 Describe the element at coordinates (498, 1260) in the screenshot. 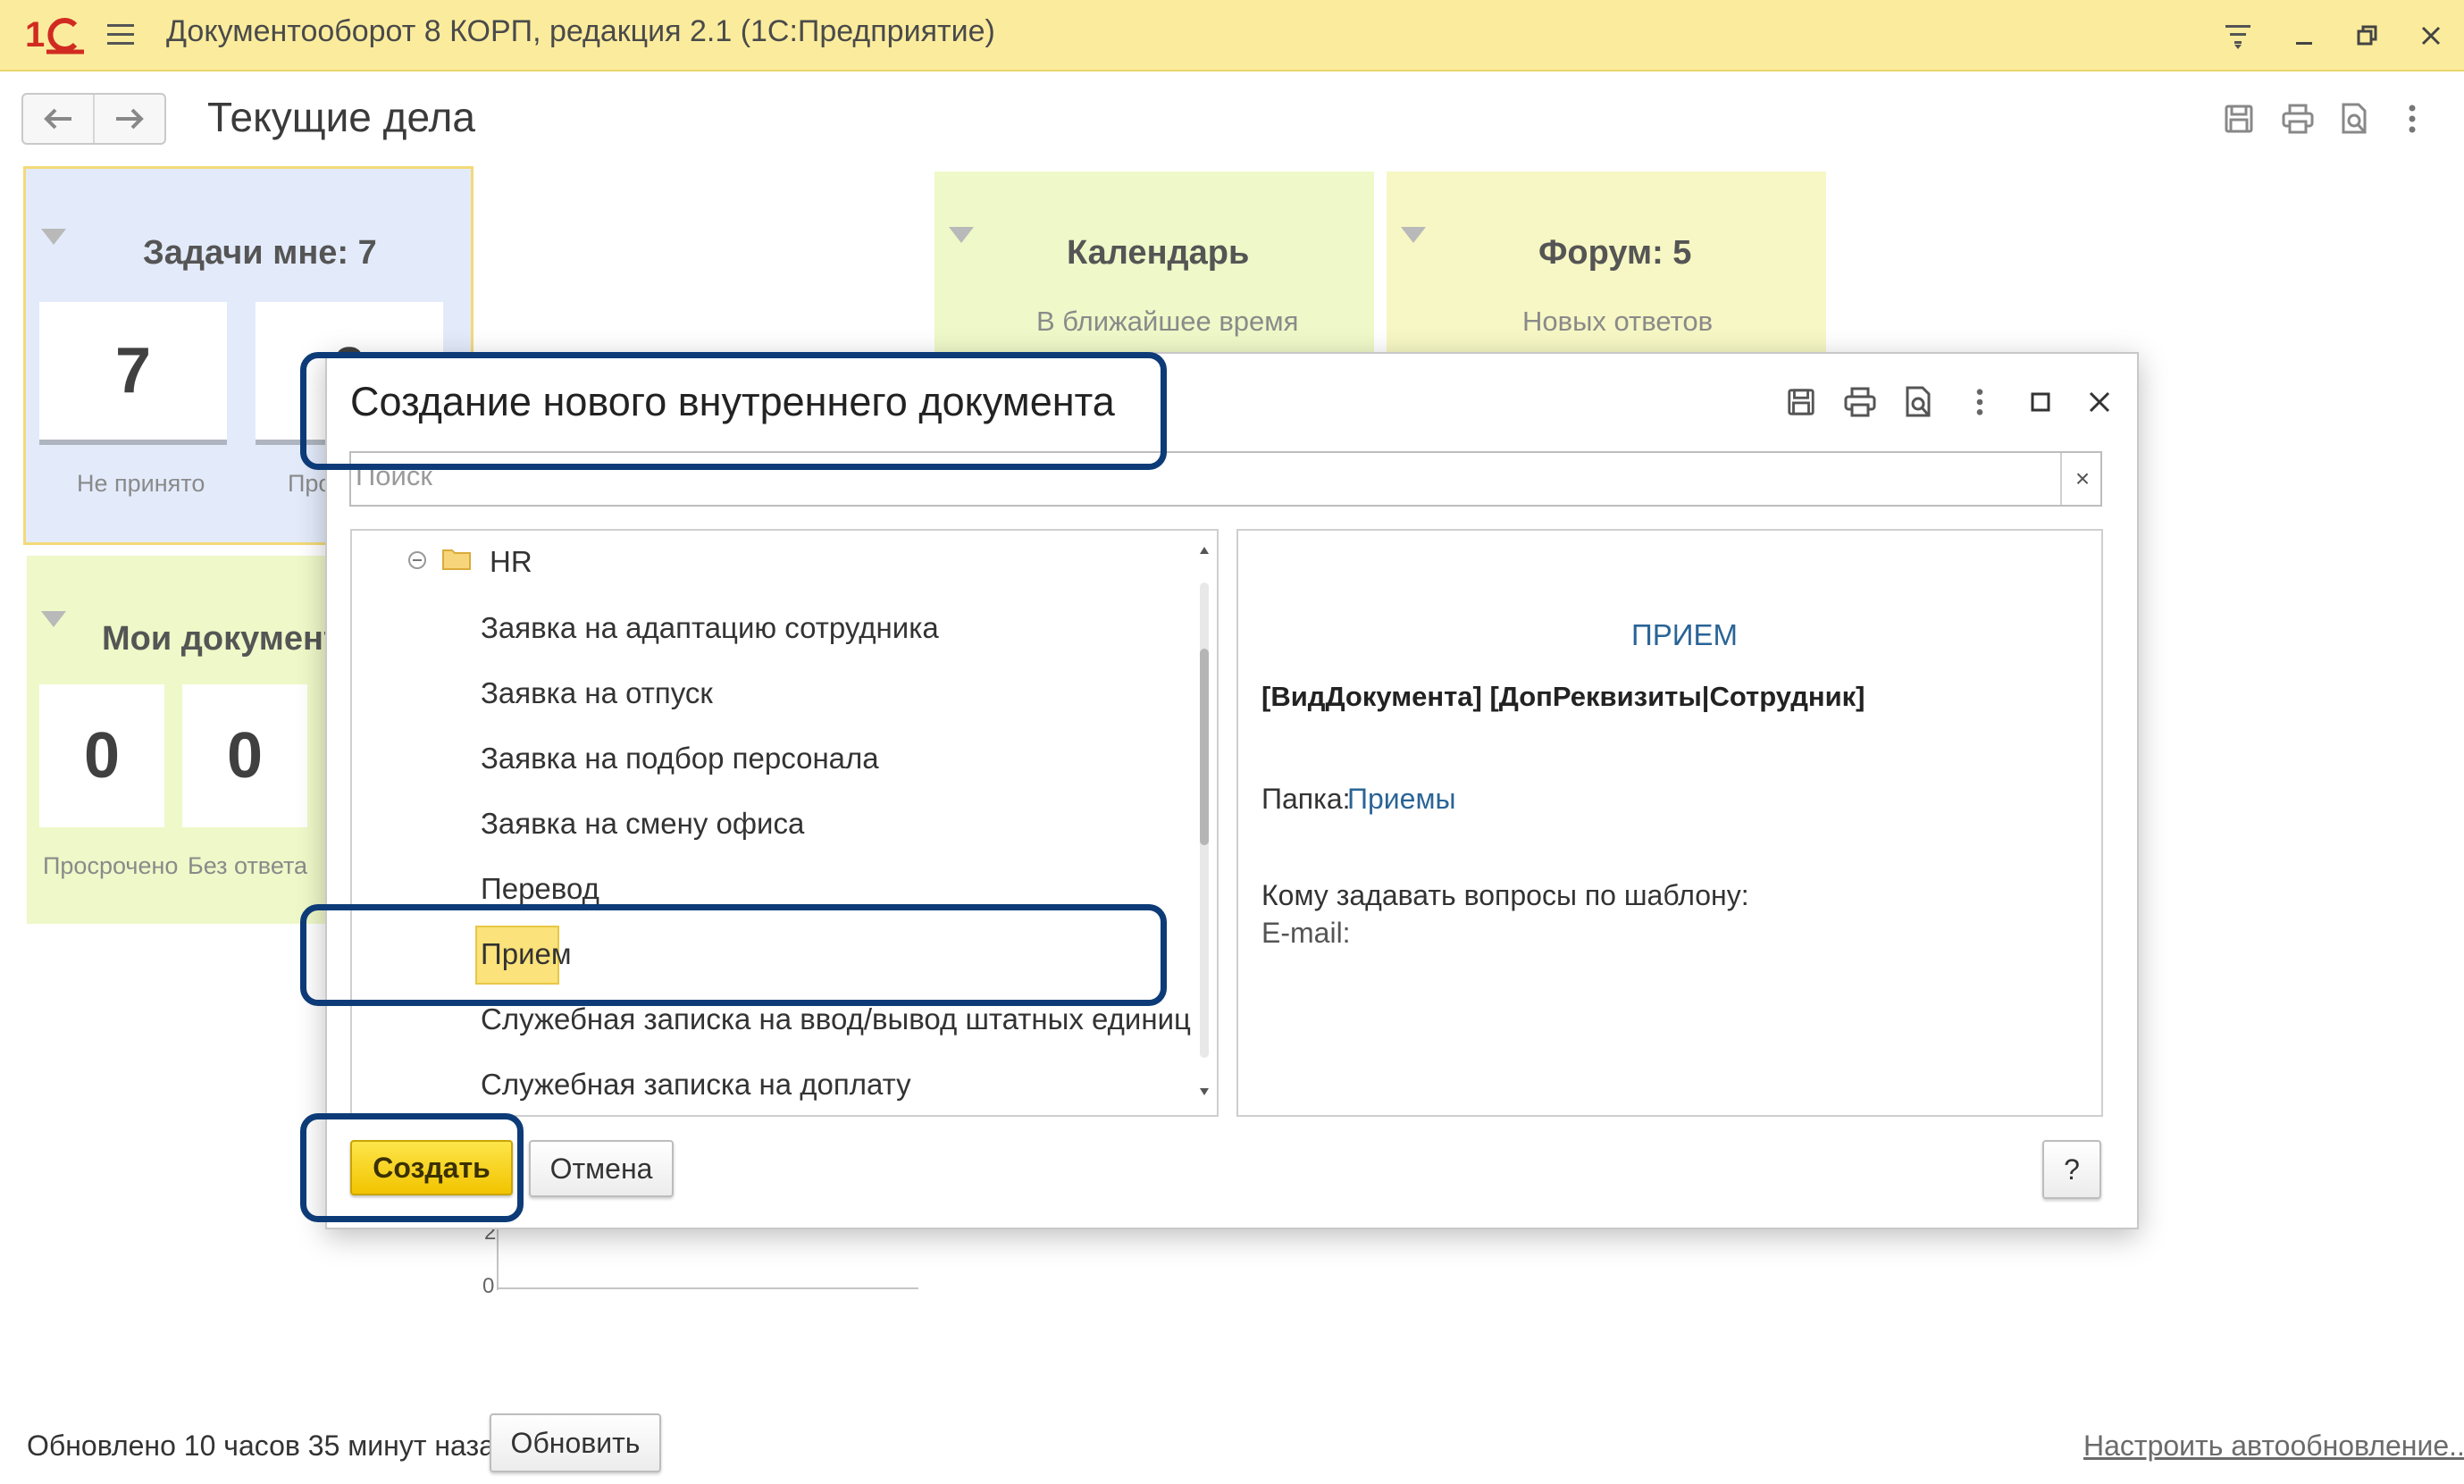

I see `chart-y-axis` at that location.